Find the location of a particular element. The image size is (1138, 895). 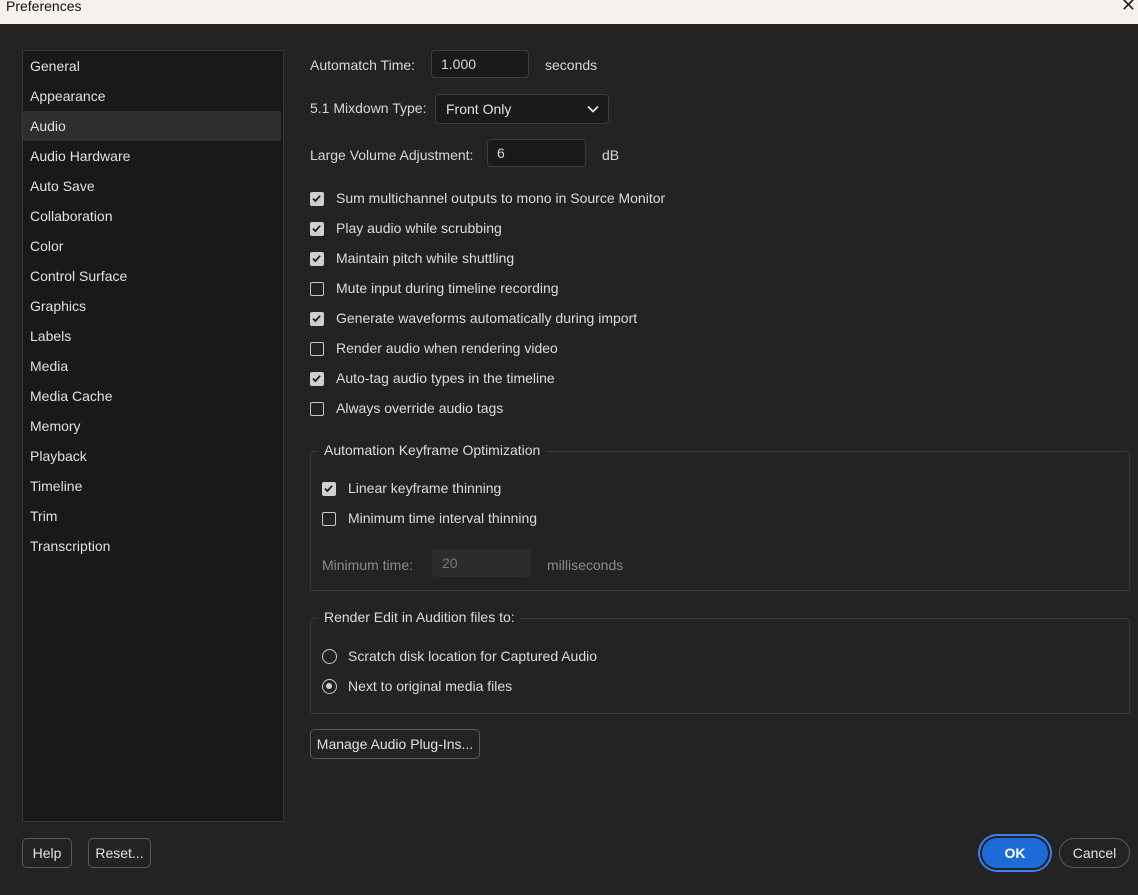

sidebar-item-audio: Audio is located at coordinates (152, 126).